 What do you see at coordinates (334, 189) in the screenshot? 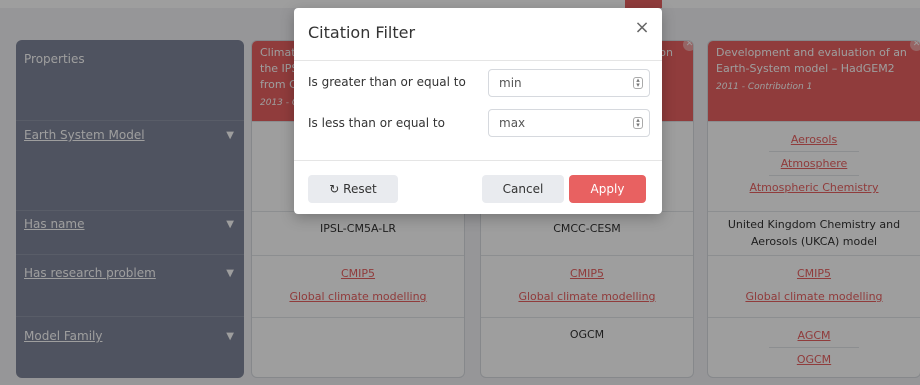
I see `reset-icon: ↻` at bounding box center [334, 189].